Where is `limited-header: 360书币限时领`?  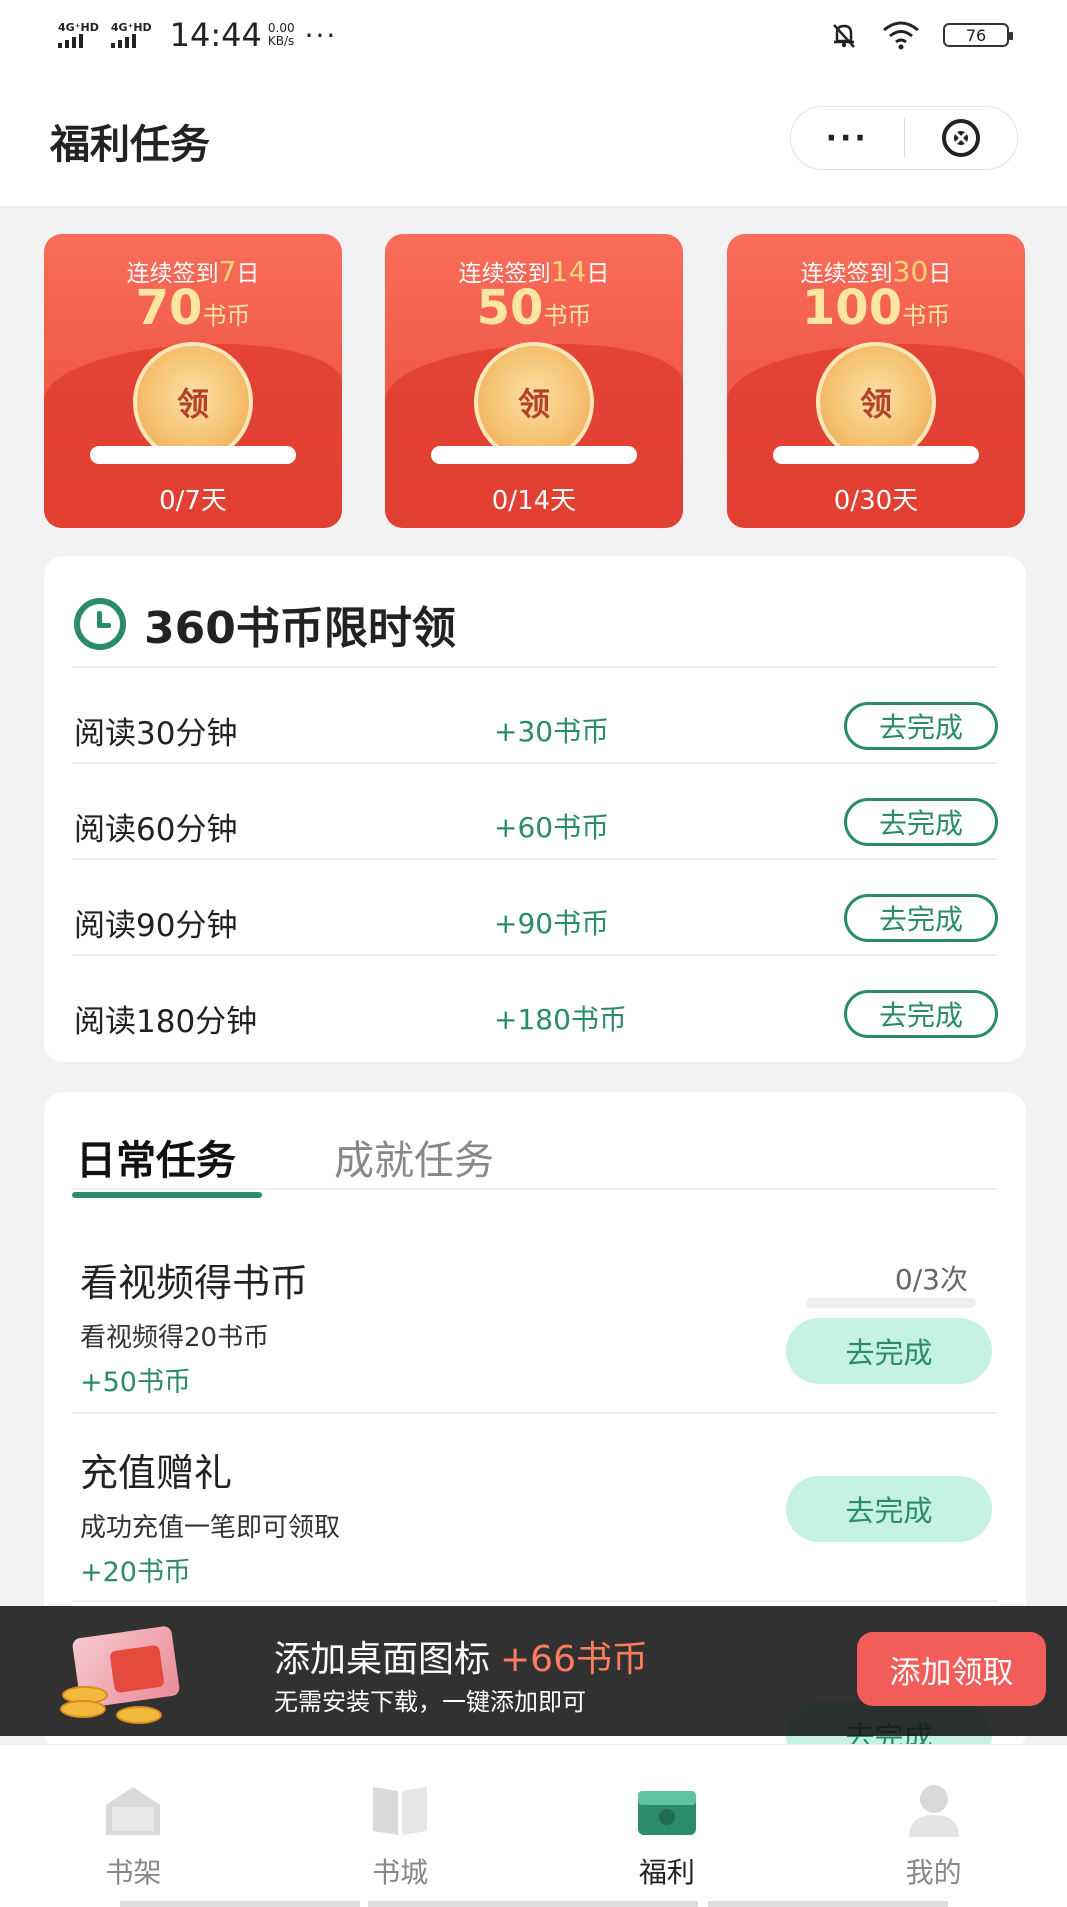
limited-header: 360书币限时领 is located at coordinates (265, 624).